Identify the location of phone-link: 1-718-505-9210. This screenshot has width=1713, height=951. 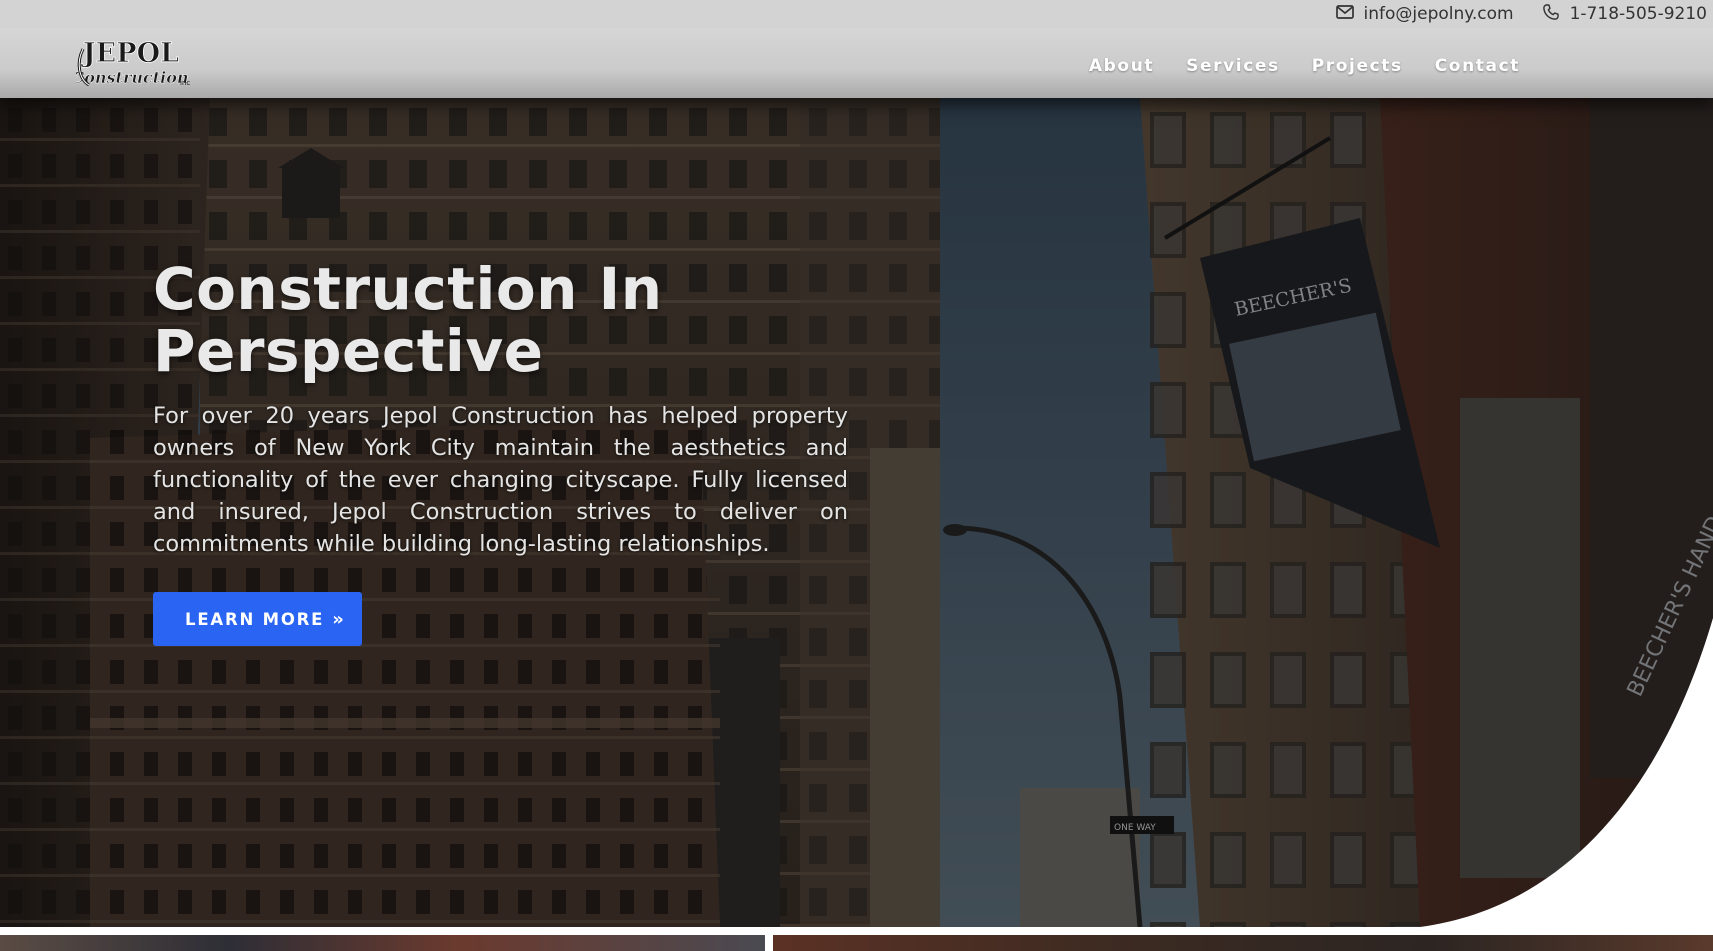
(1638, 14).